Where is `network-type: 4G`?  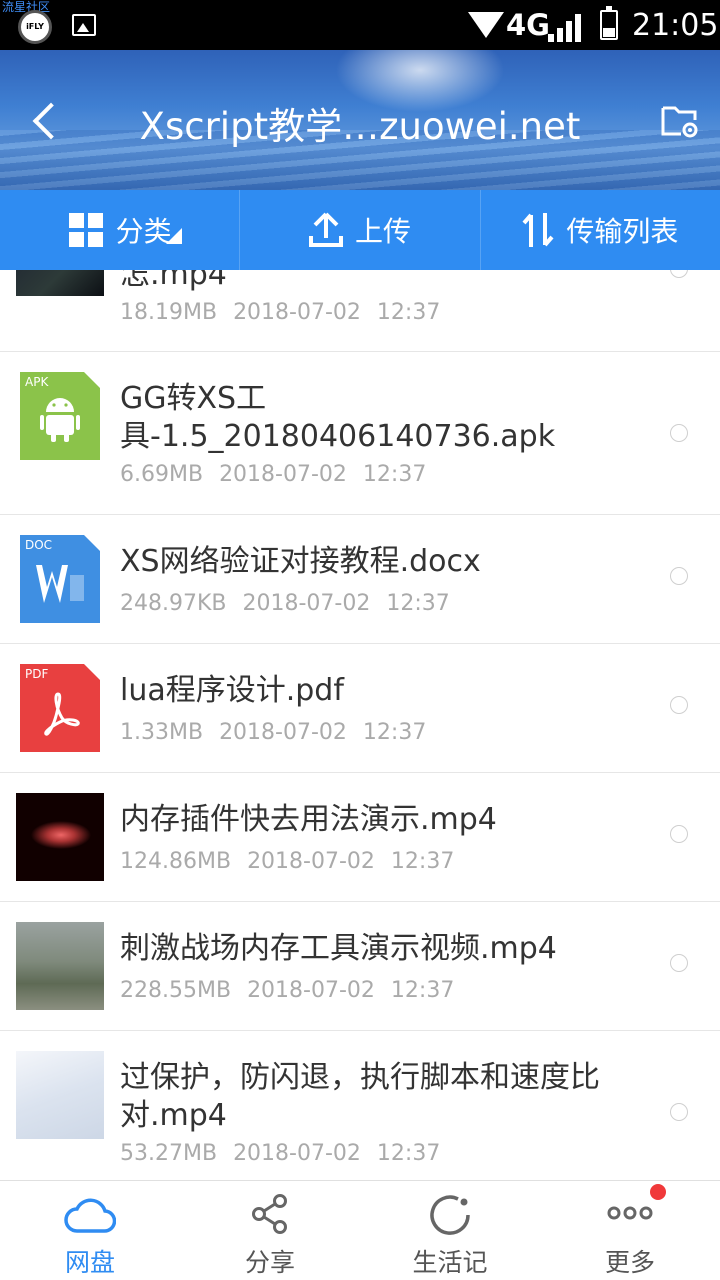 network-type: 4G is located at coordinates (528, 25).